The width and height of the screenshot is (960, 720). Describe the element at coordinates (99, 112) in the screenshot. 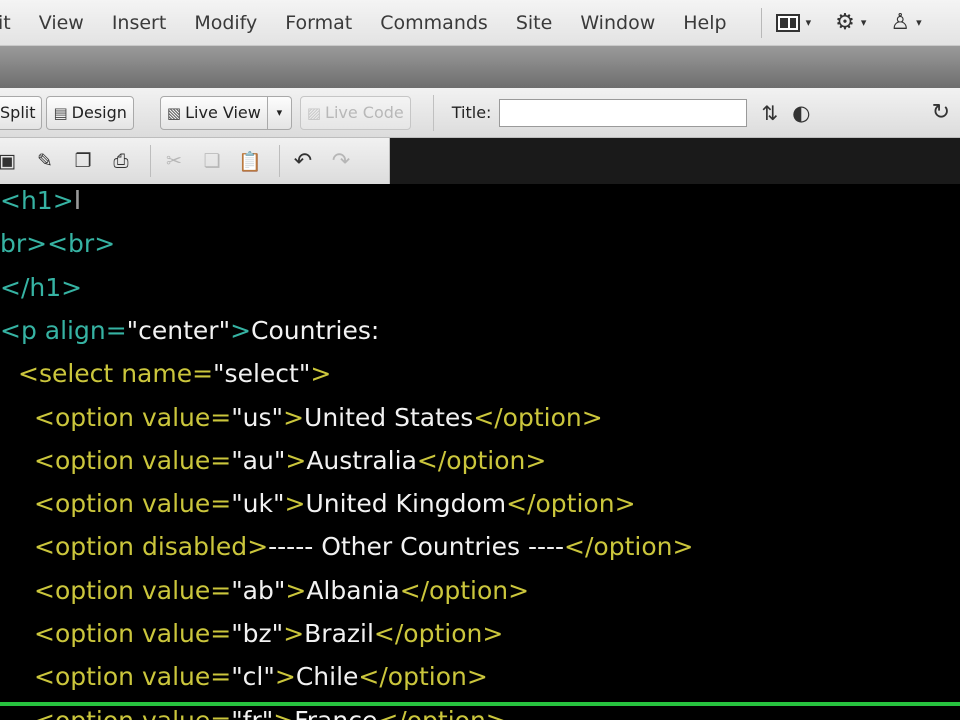

I see `design-label: Design` at that location.